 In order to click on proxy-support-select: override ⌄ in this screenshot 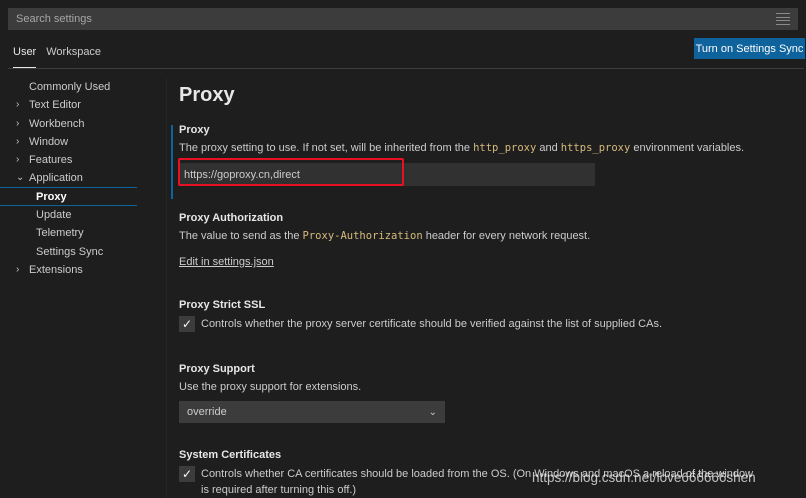, I will do `click(312, 412)`.